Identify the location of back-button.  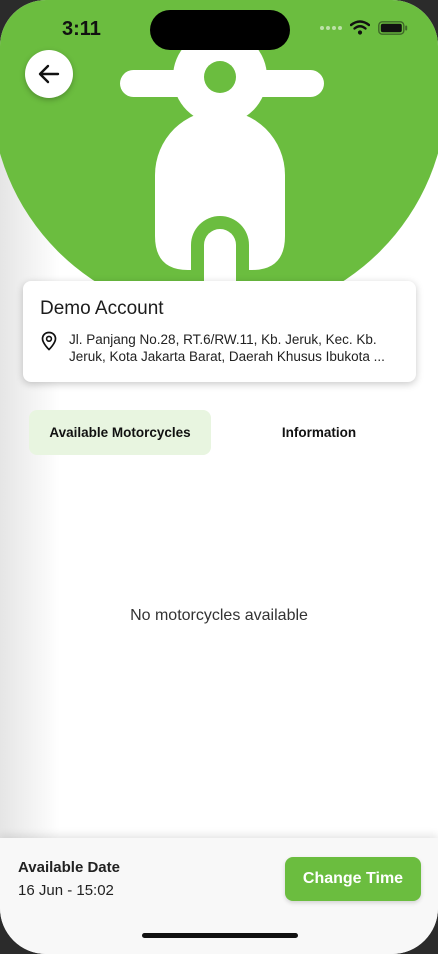
(49, 74).